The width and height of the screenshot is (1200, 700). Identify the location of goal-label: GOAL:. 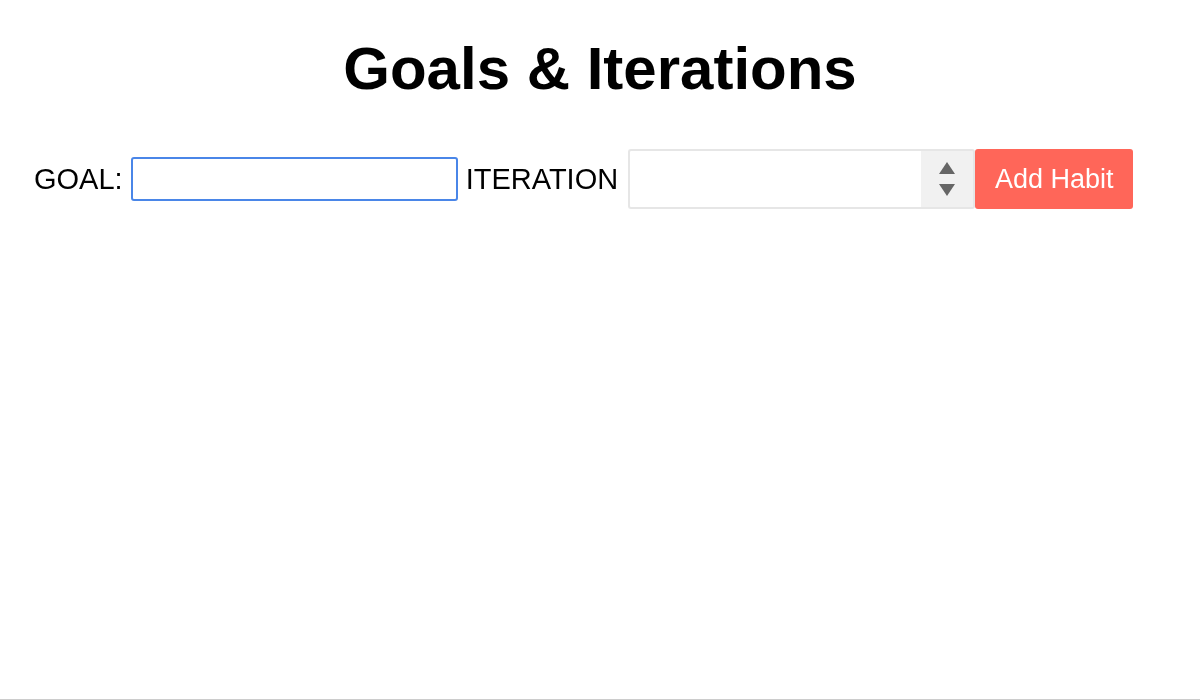
(78, 179).